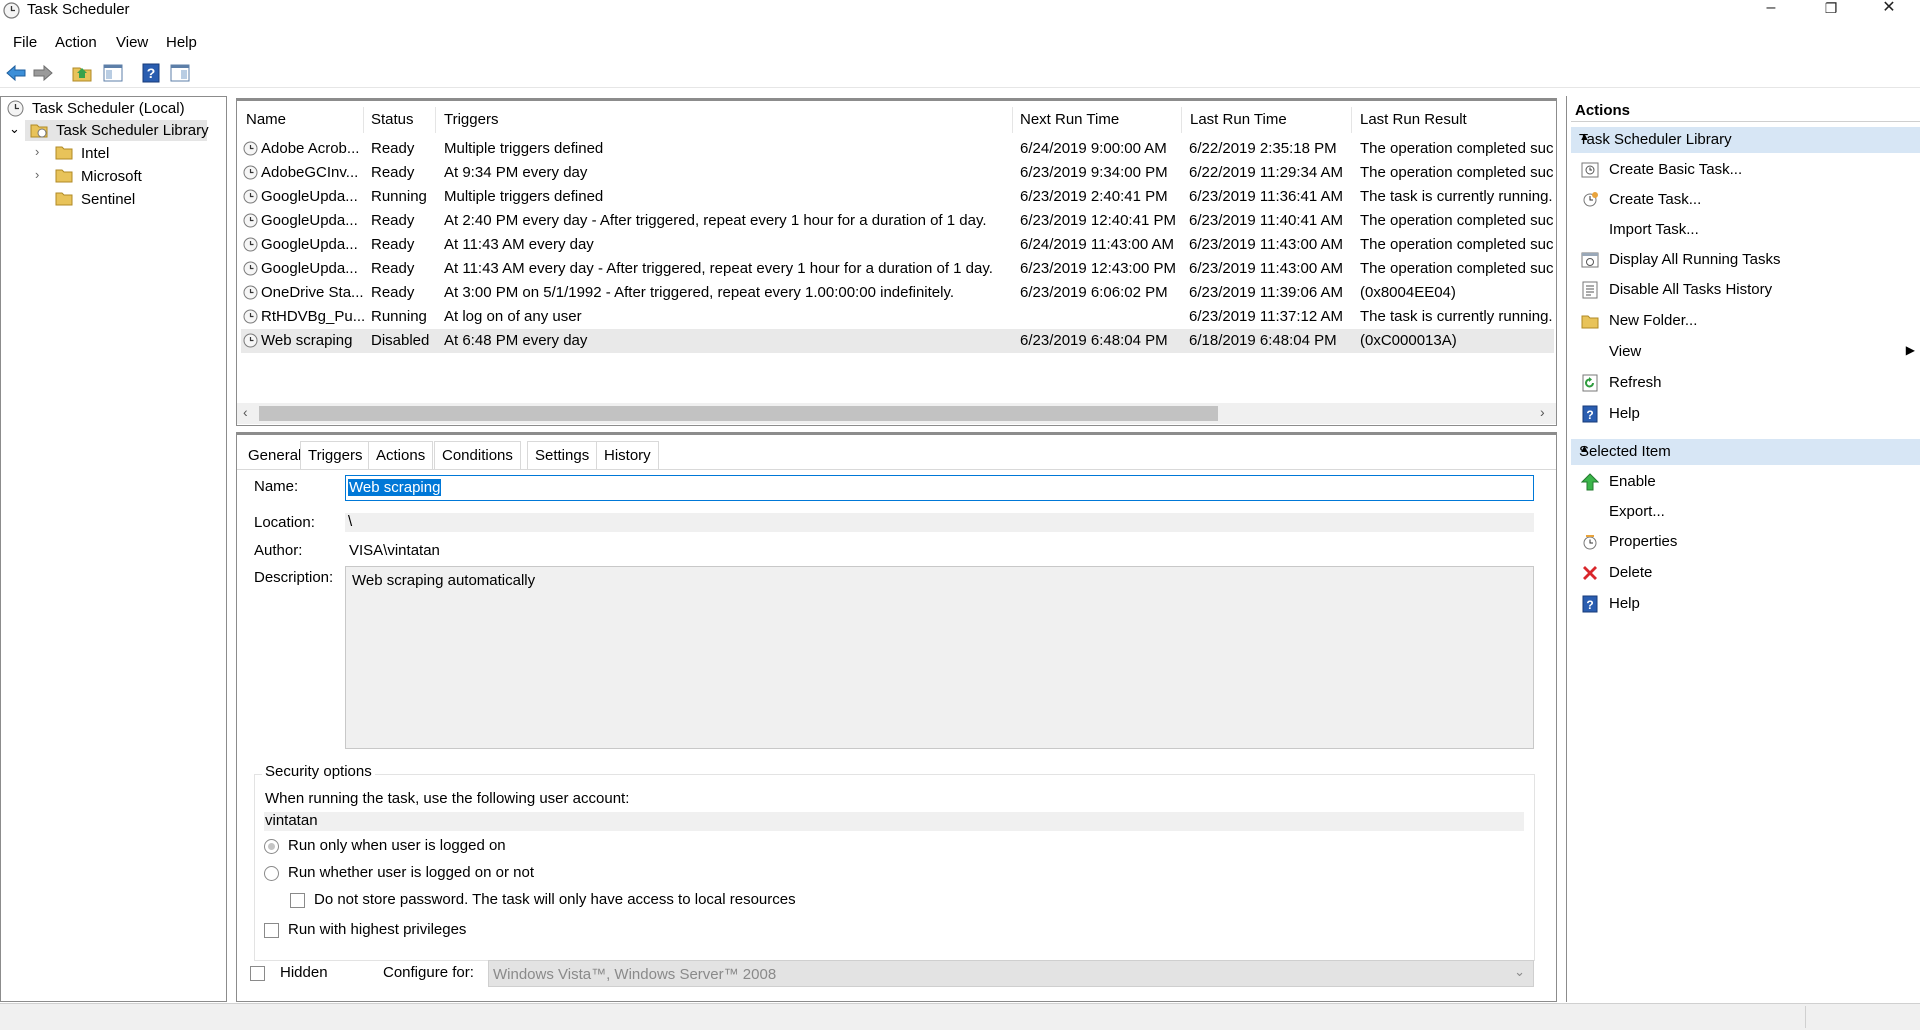  I want to click on account-field: vintatan, so click(894, 821).